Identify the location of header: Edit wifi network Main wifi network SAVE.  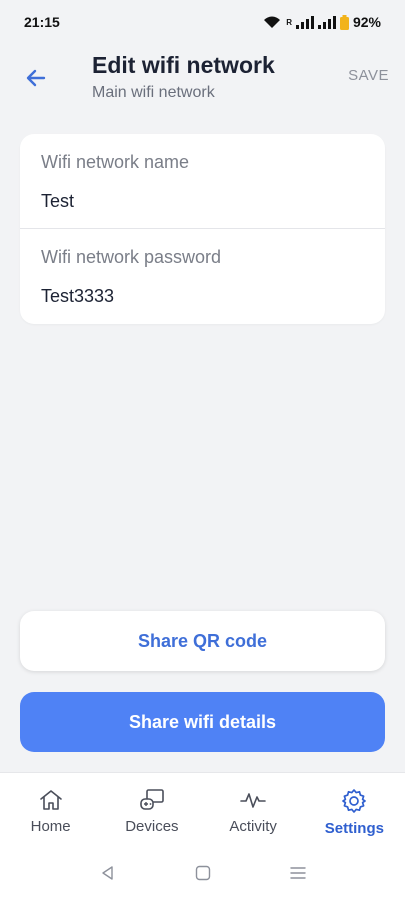
(202, 79).